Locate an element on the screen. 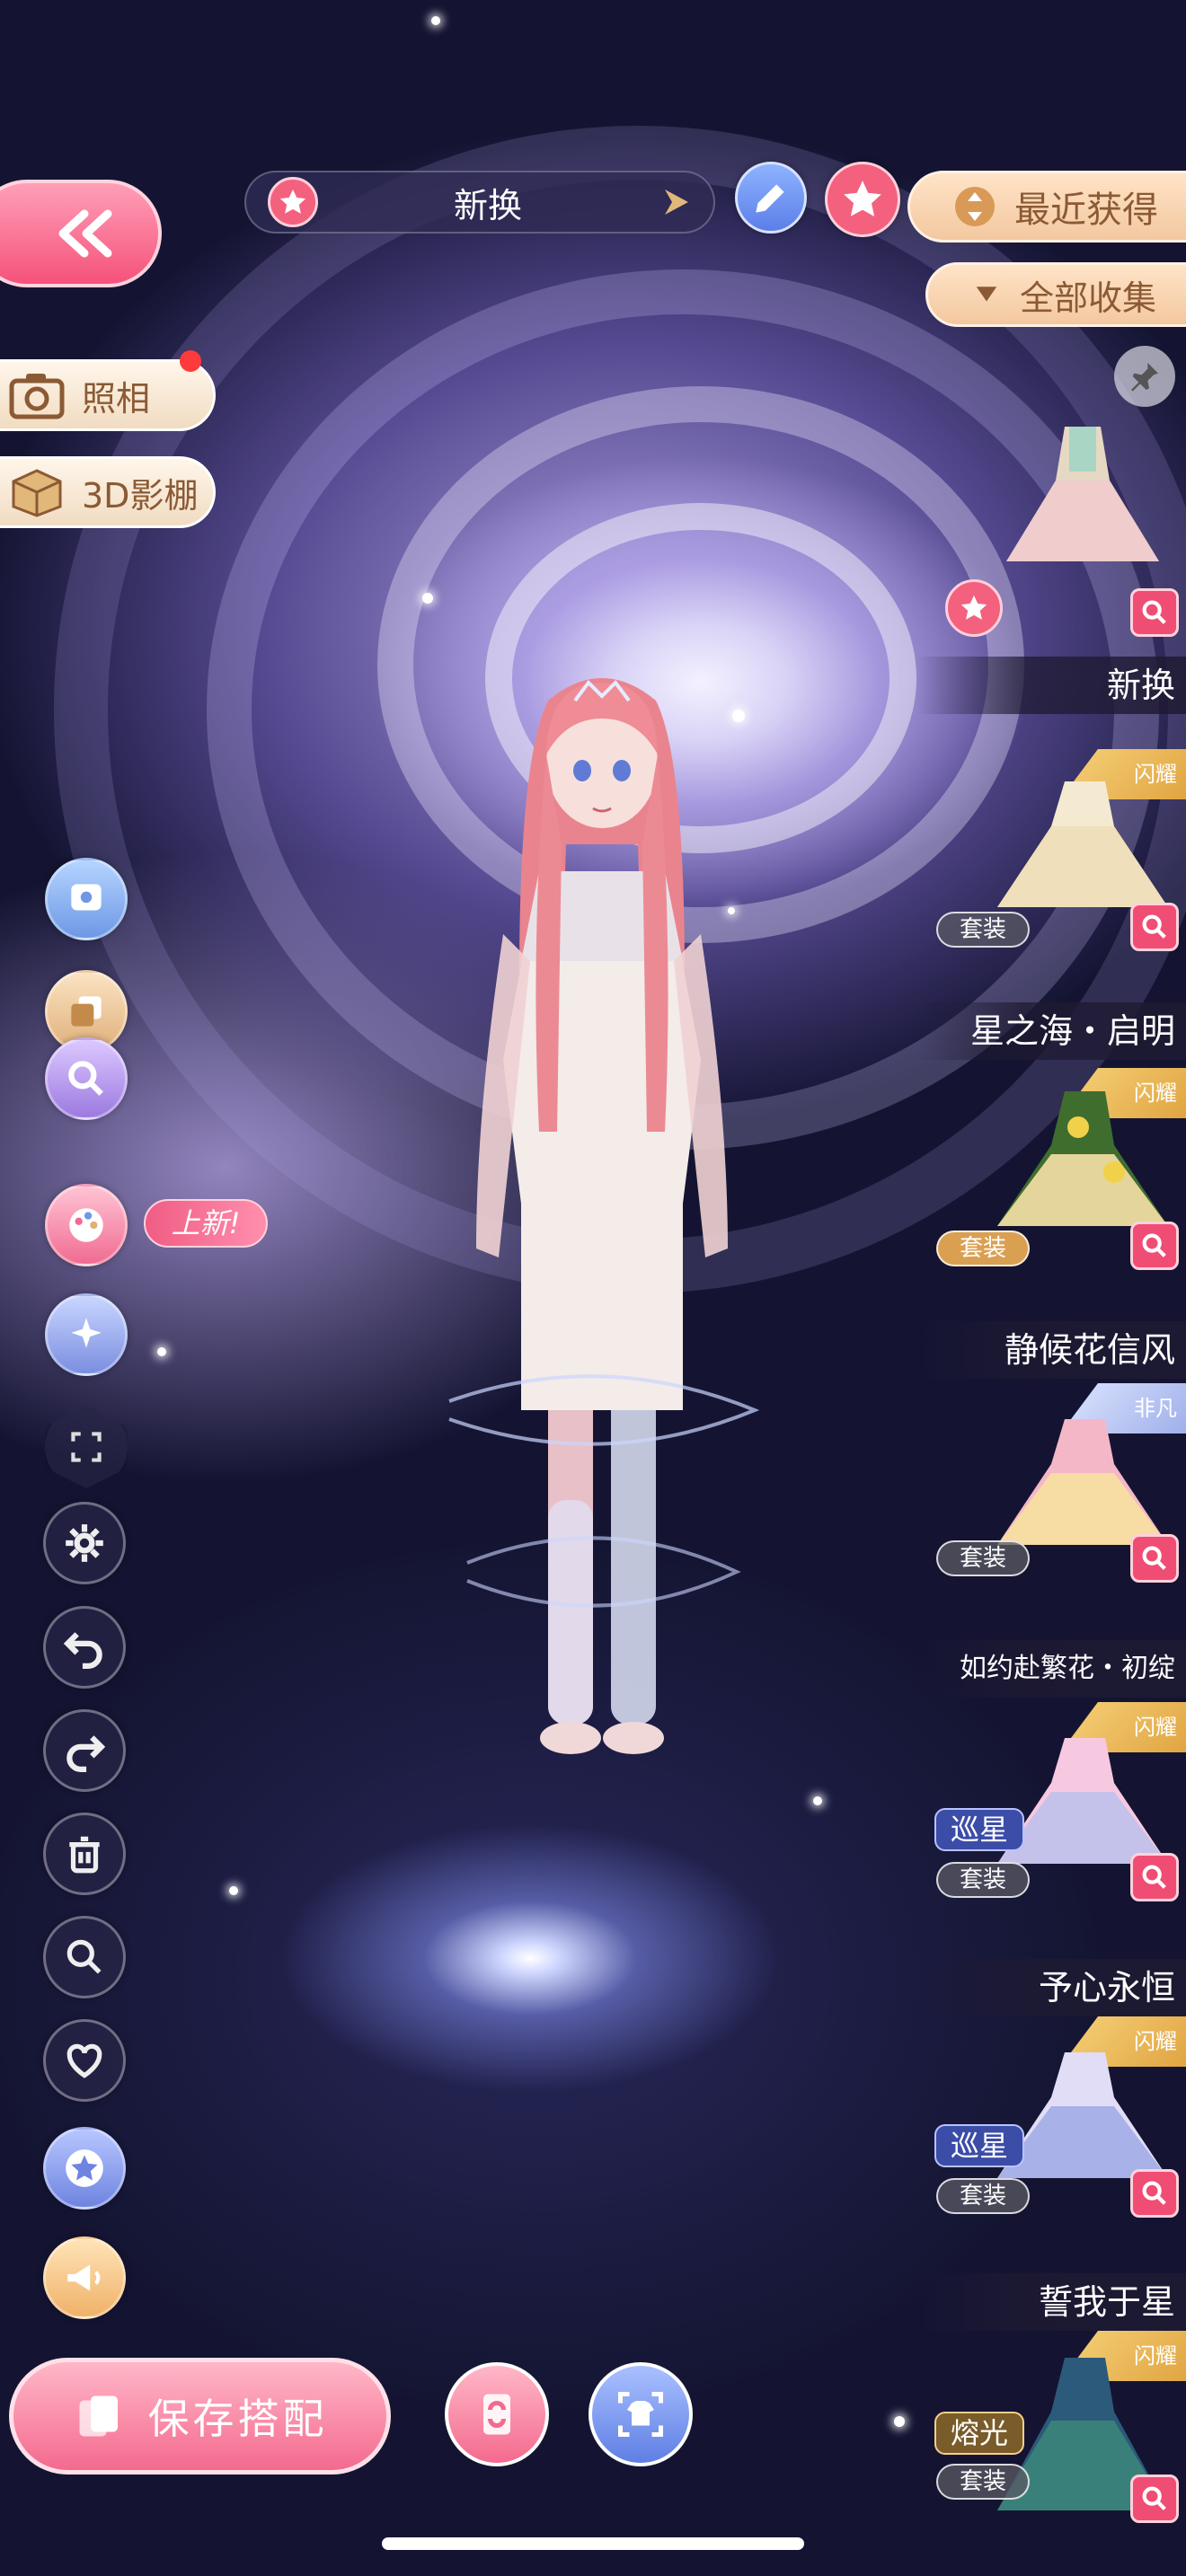 The height and width of the screenshot is (2576, 1186). wardrobe-item: 闪耀 熔光 套装 is located at coordinates (1051, 2453).